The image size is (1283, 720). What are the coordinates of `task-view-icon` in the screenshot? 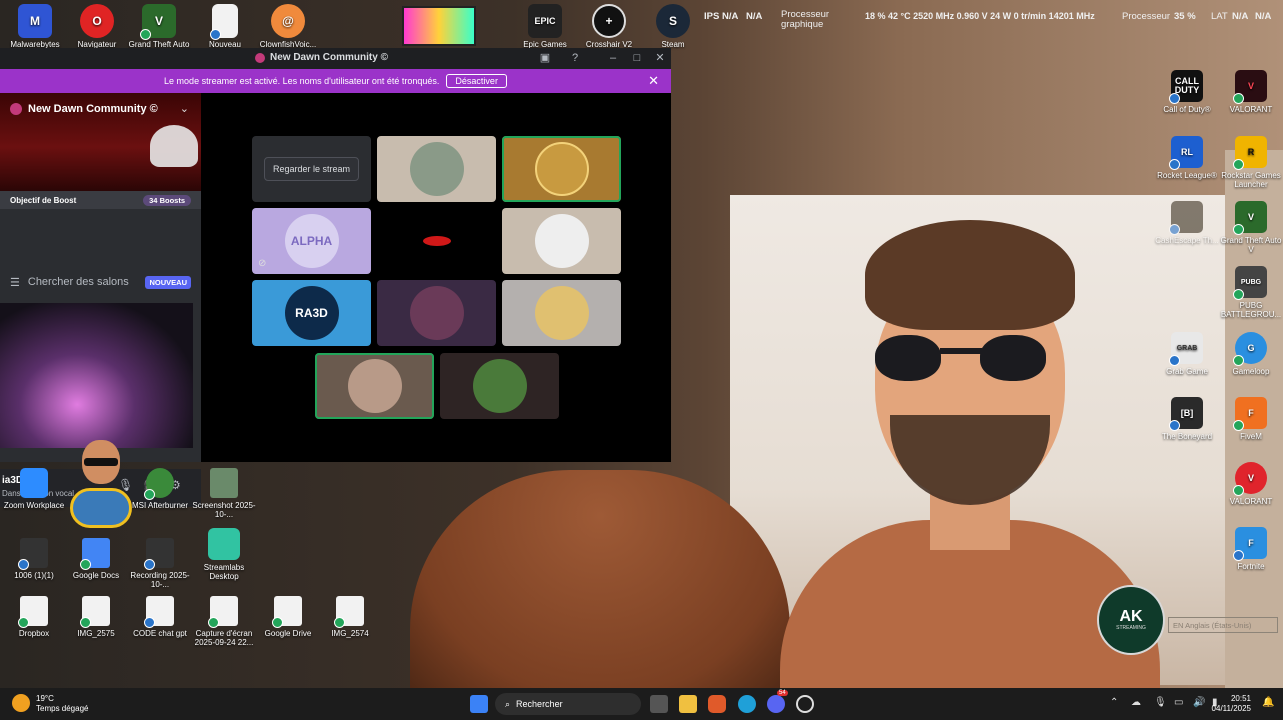 It's located at (659, 704).